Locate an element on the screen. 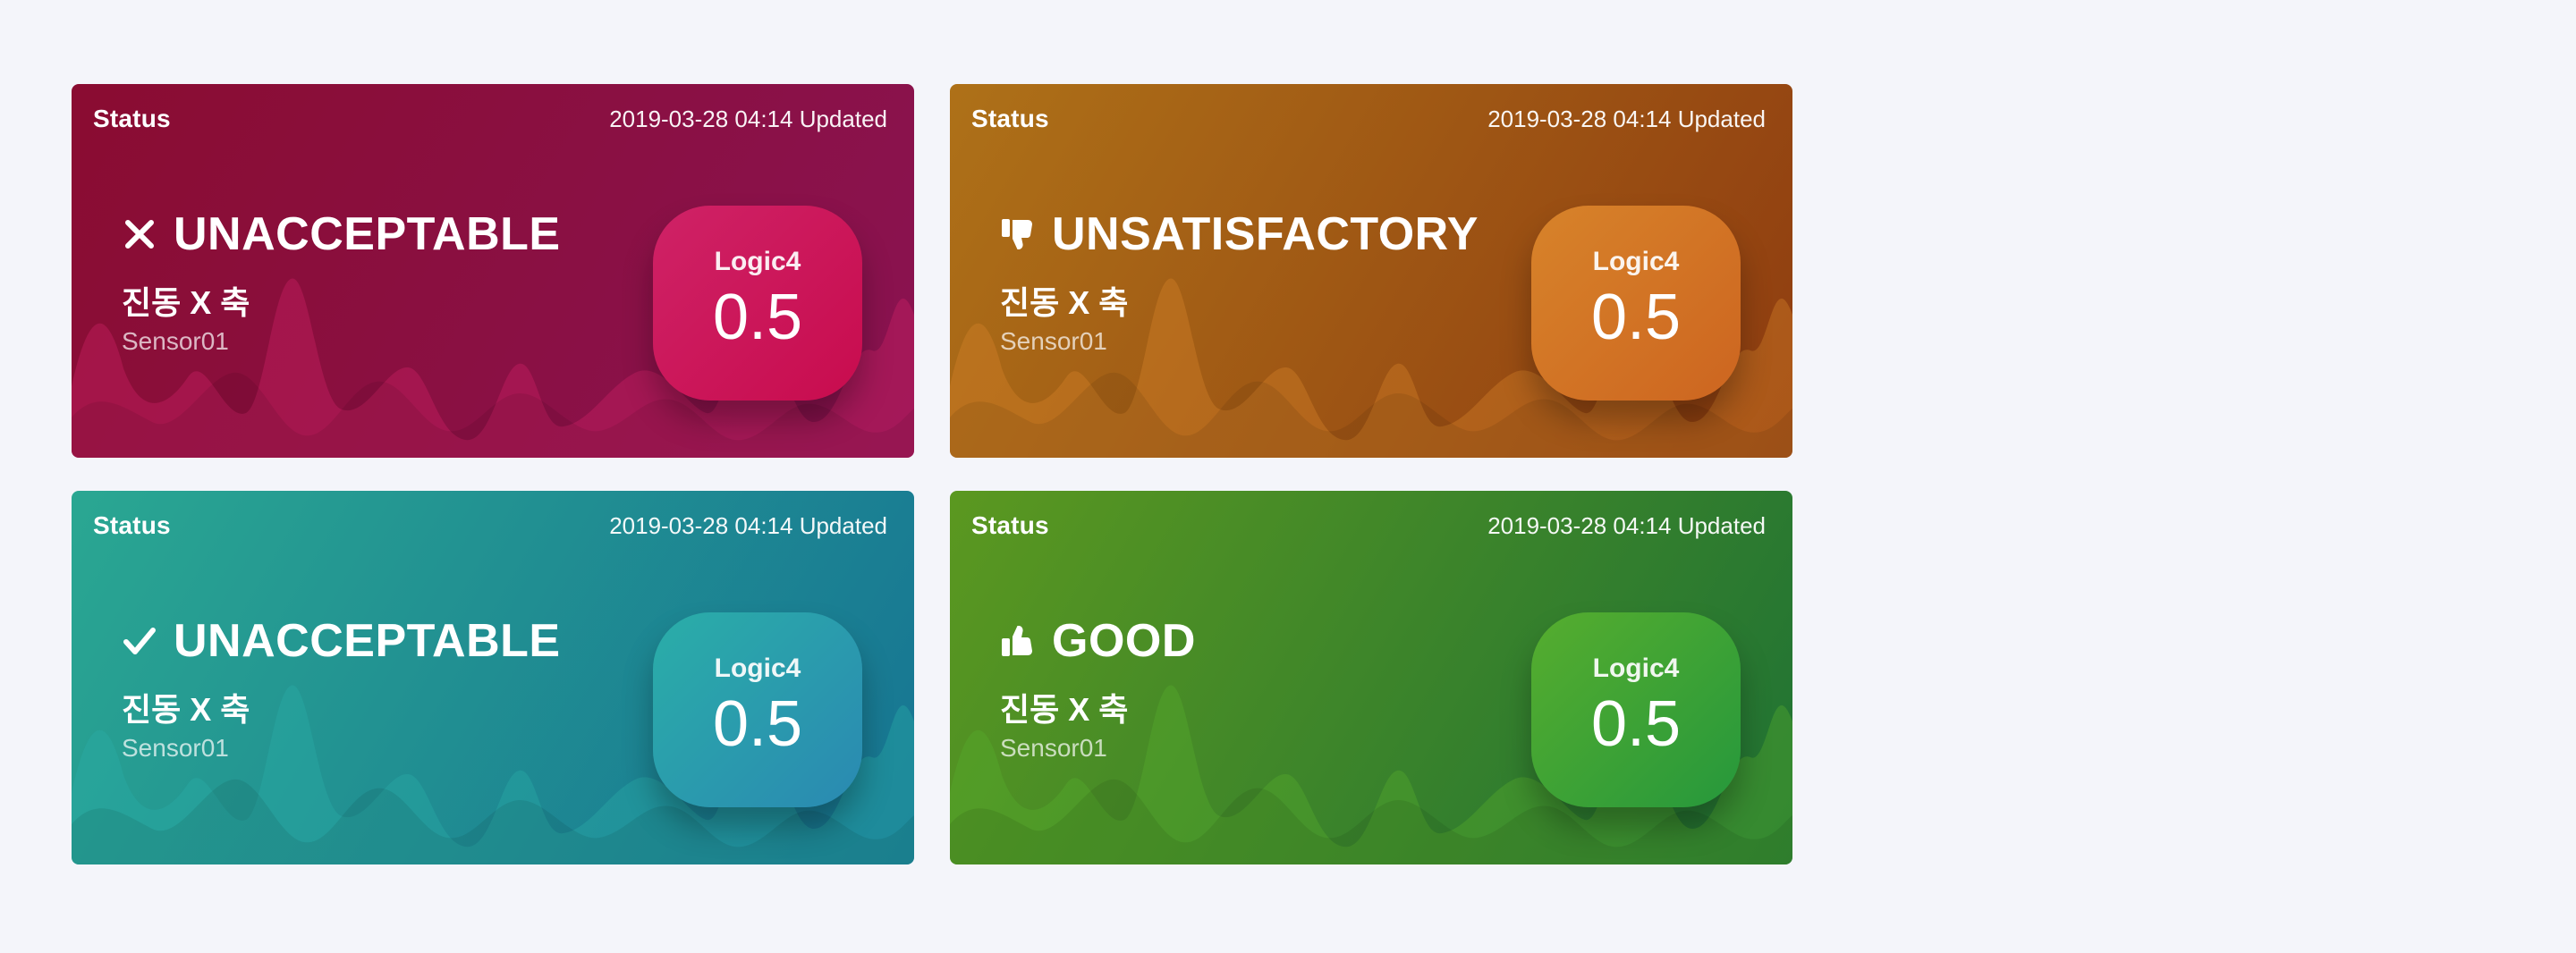 The height and width of the screenshot is (953, 2576). status-line: GOOD is located at coordinates (1098, 641).